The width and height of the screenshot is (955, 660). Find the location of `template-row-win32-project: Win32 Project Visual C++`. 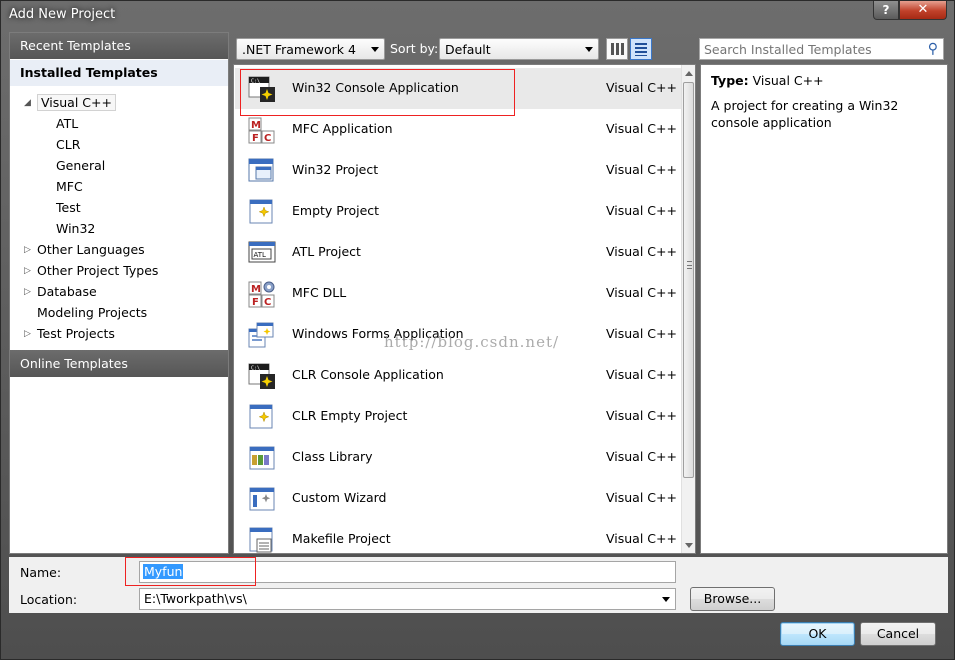

template-row-win32-project: Win32 Project Visual C++ is located at coordinates (458, 170).